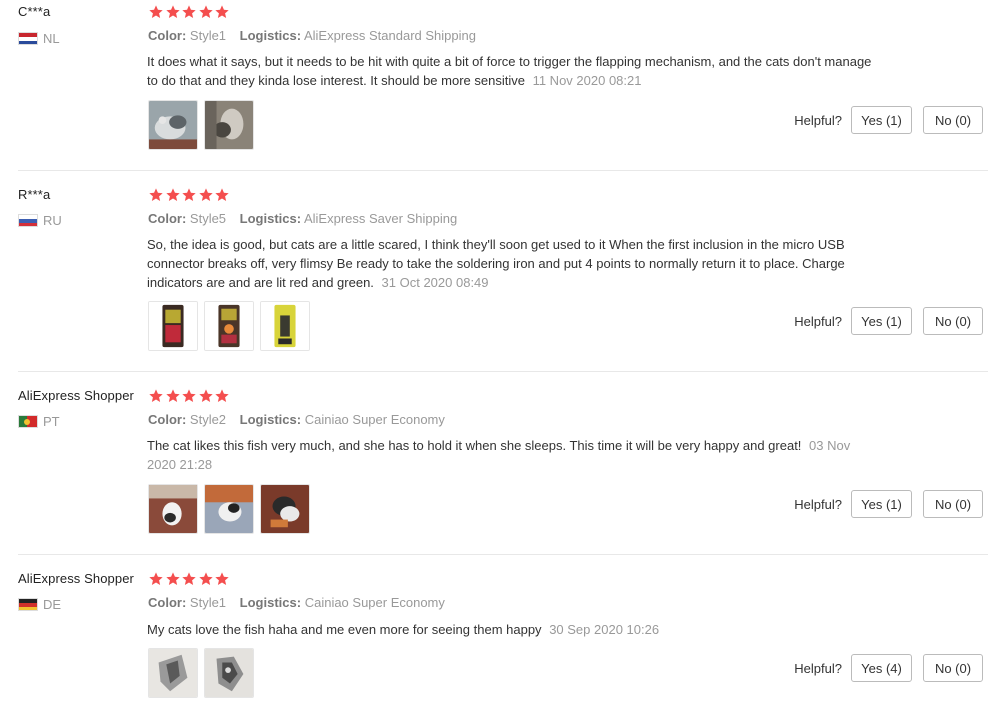 Image resolution: width=1000 pixels, height=719 pixels. Describe the element at coordinates (34, 11) in the screenshot. I see `reviewer-name: C***a` at that location.